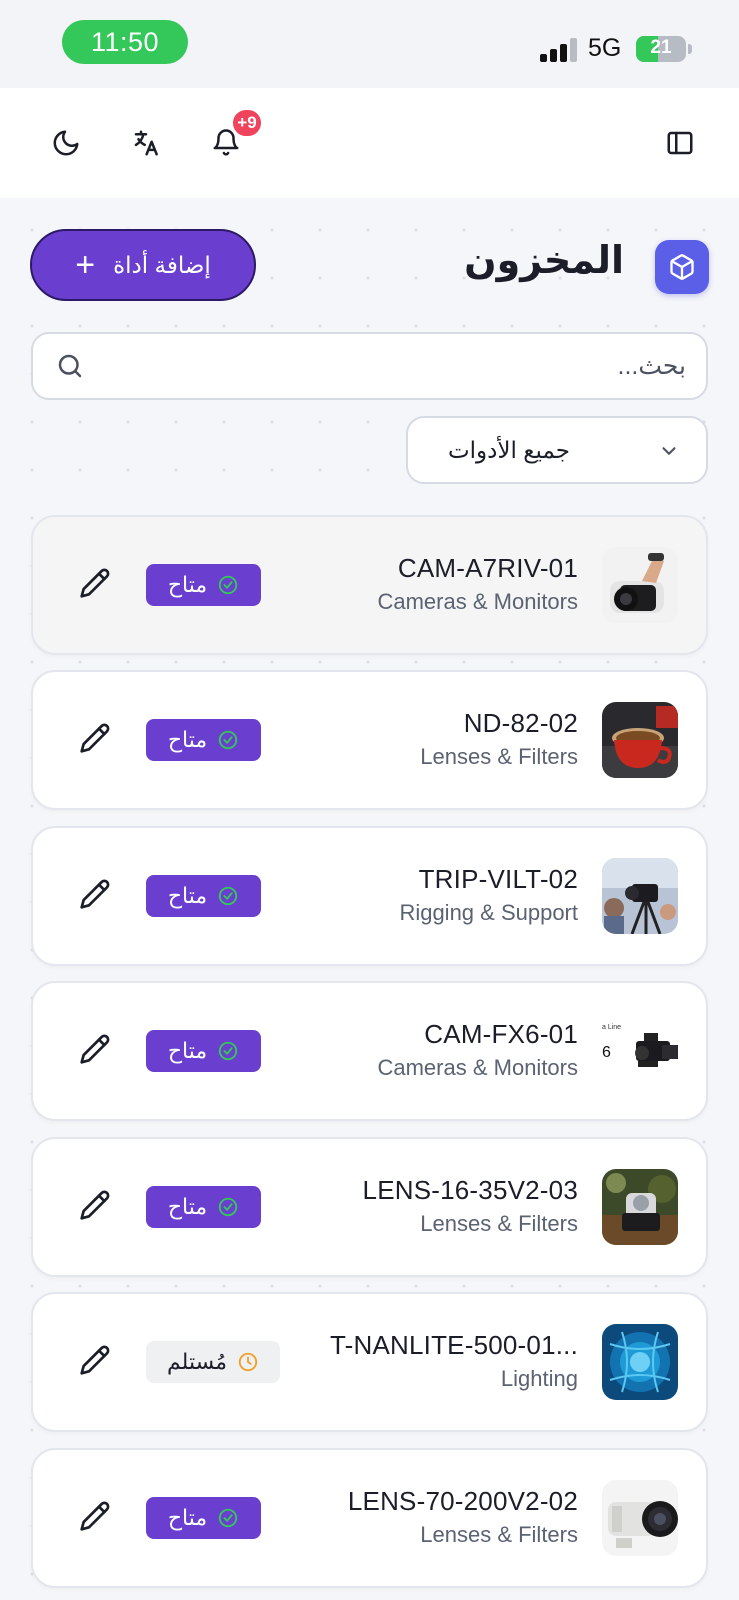 The image size is (739, 1600). What do you see at coordinates (501, 1034) in the screenshot?
I see `item-code: CAM-FX6-01` at bounding box center [501, 1034].